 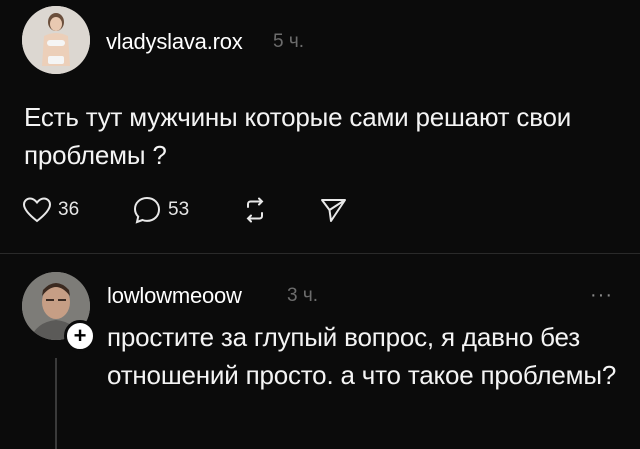 What do you see at coordinates (56, 403) in the screenshot?
I see `thread-line` at bounding box center [56, 403].